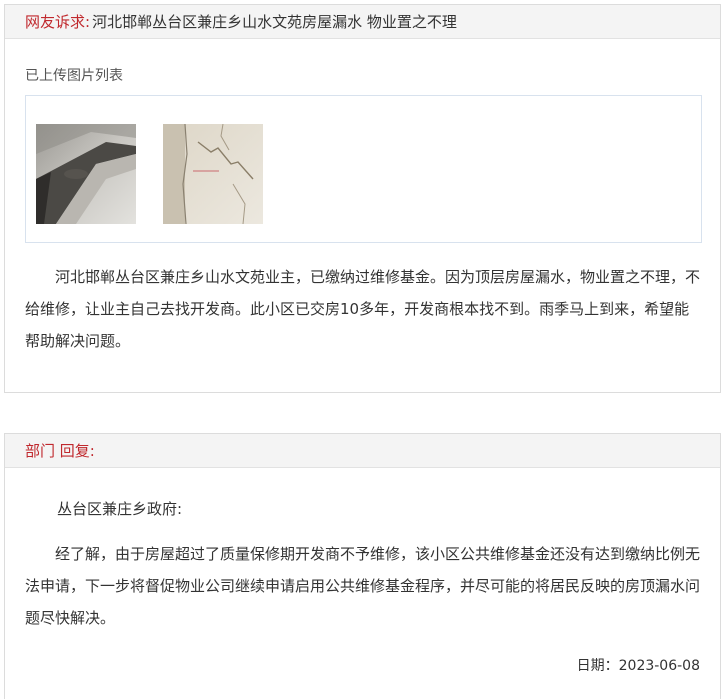 This screenshot has height=699, width=725. Describe the element at coordinates (60, 451) in the screenshot. I see `reply-label: 部门 回复:` at that location.